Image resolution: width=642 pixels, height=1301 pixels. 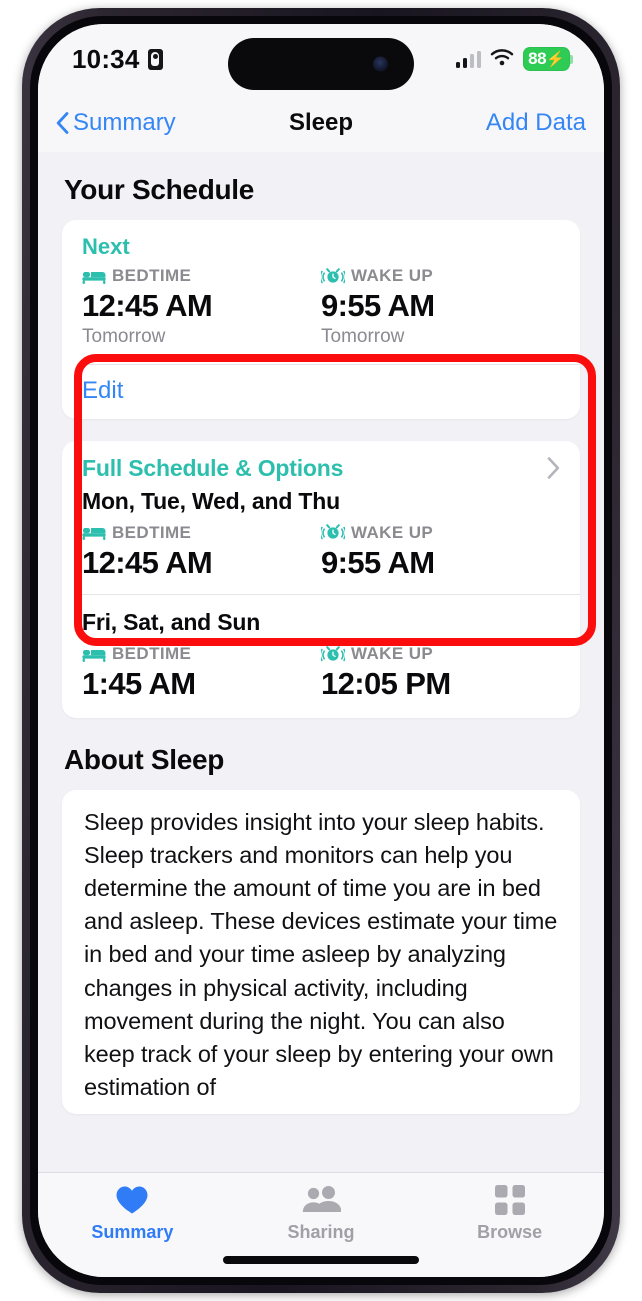 I want to click on add-data-button: Add Data, so click(x=536, y=123).